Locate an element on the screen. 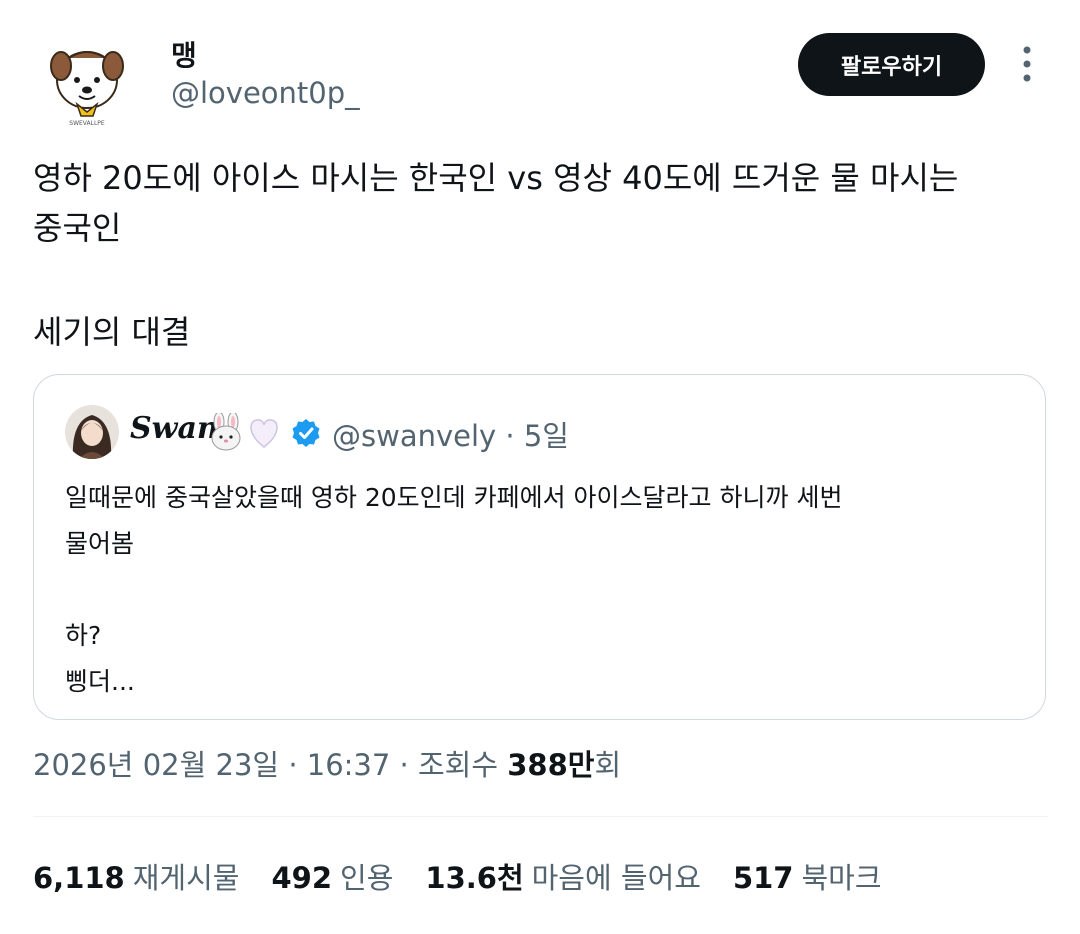 Image resolution: width=1080 pixels, height=934 pixels. follow-button: 팔로우하기 is located at coordinates (891, 64).